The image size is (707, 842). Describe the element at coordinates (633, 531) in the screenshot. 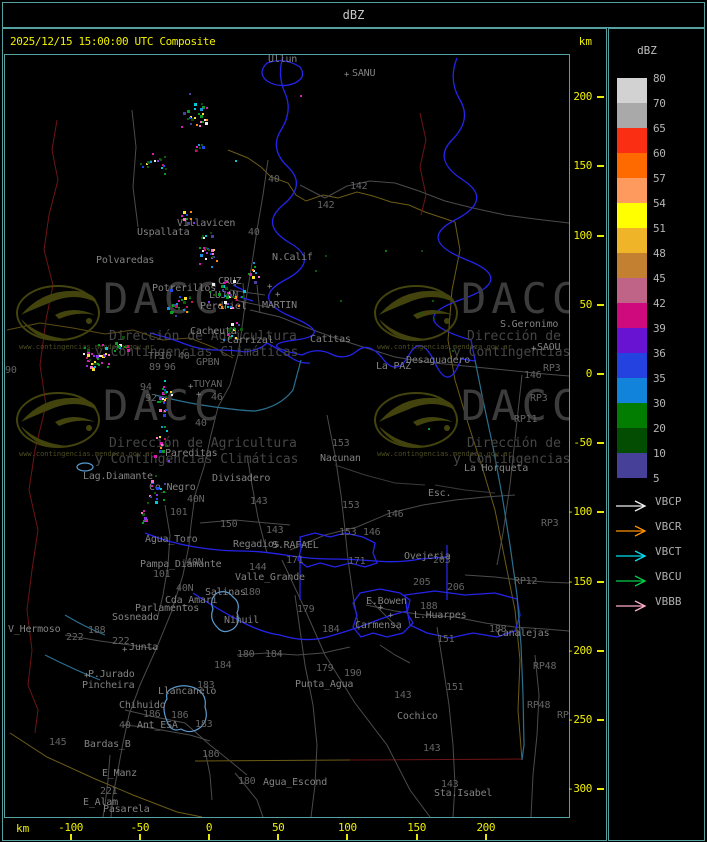

I see `vbcr-arrow-icon` at that location.